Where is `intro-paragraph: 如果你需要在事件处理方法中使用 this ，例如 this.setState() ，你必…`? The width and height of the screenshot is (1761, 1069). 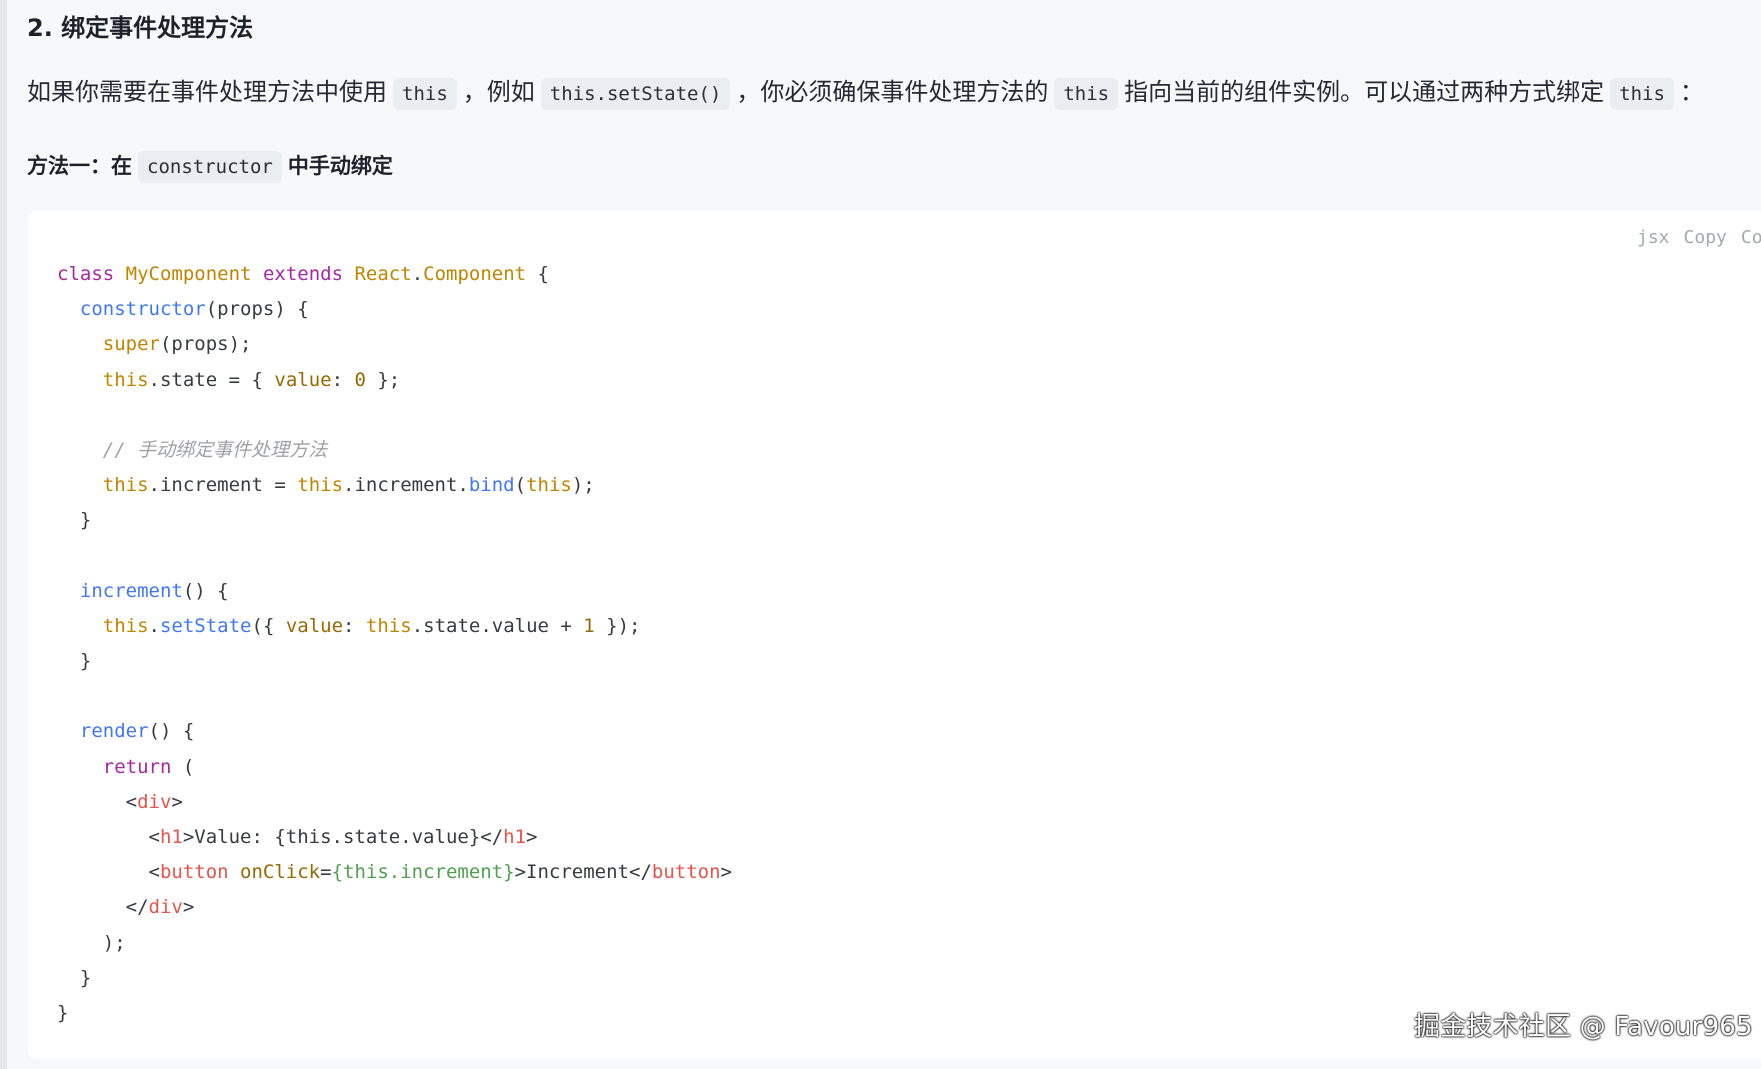
intro-paragraph: 如果你需要在事件处理方法中使用 this ，例如 this.setState() ，你必… is located at coordinates (894, 93).